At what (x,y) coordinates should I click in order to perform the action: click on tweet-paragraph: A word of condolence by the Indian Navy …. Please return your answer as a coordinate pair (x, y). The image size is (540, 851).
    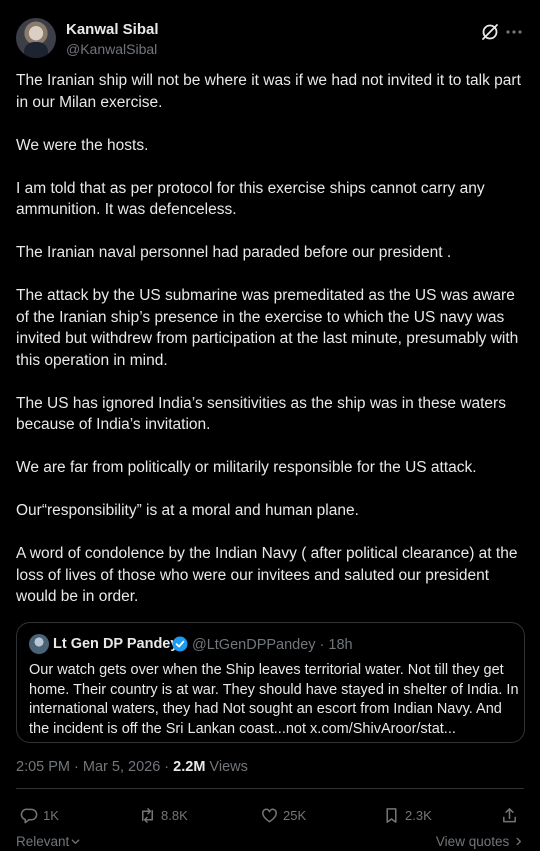
    Looking at the image, I should click on (267, 575).